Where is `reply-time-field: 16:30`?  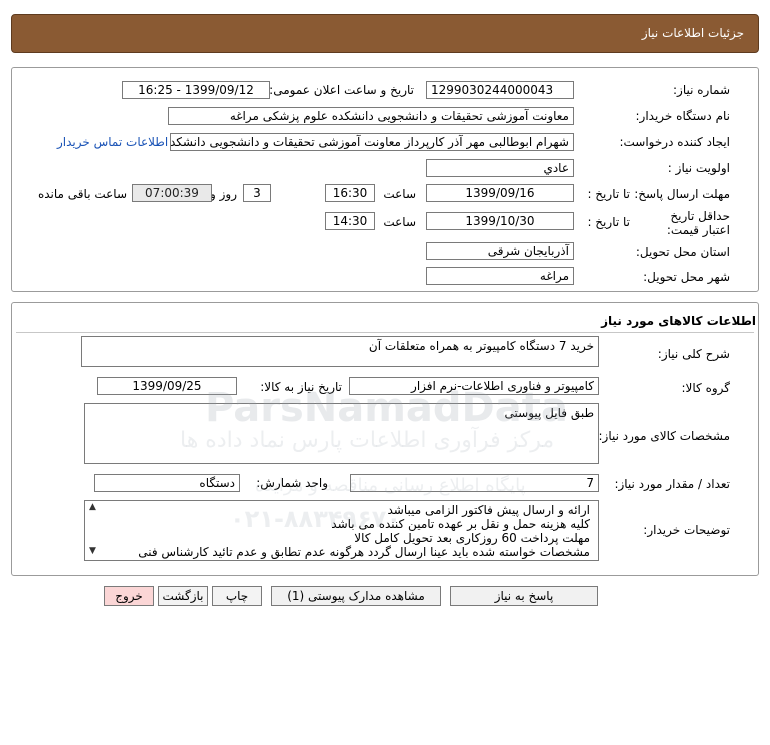
reply-time-field: 16:30 is located at coordinates (350, 193).